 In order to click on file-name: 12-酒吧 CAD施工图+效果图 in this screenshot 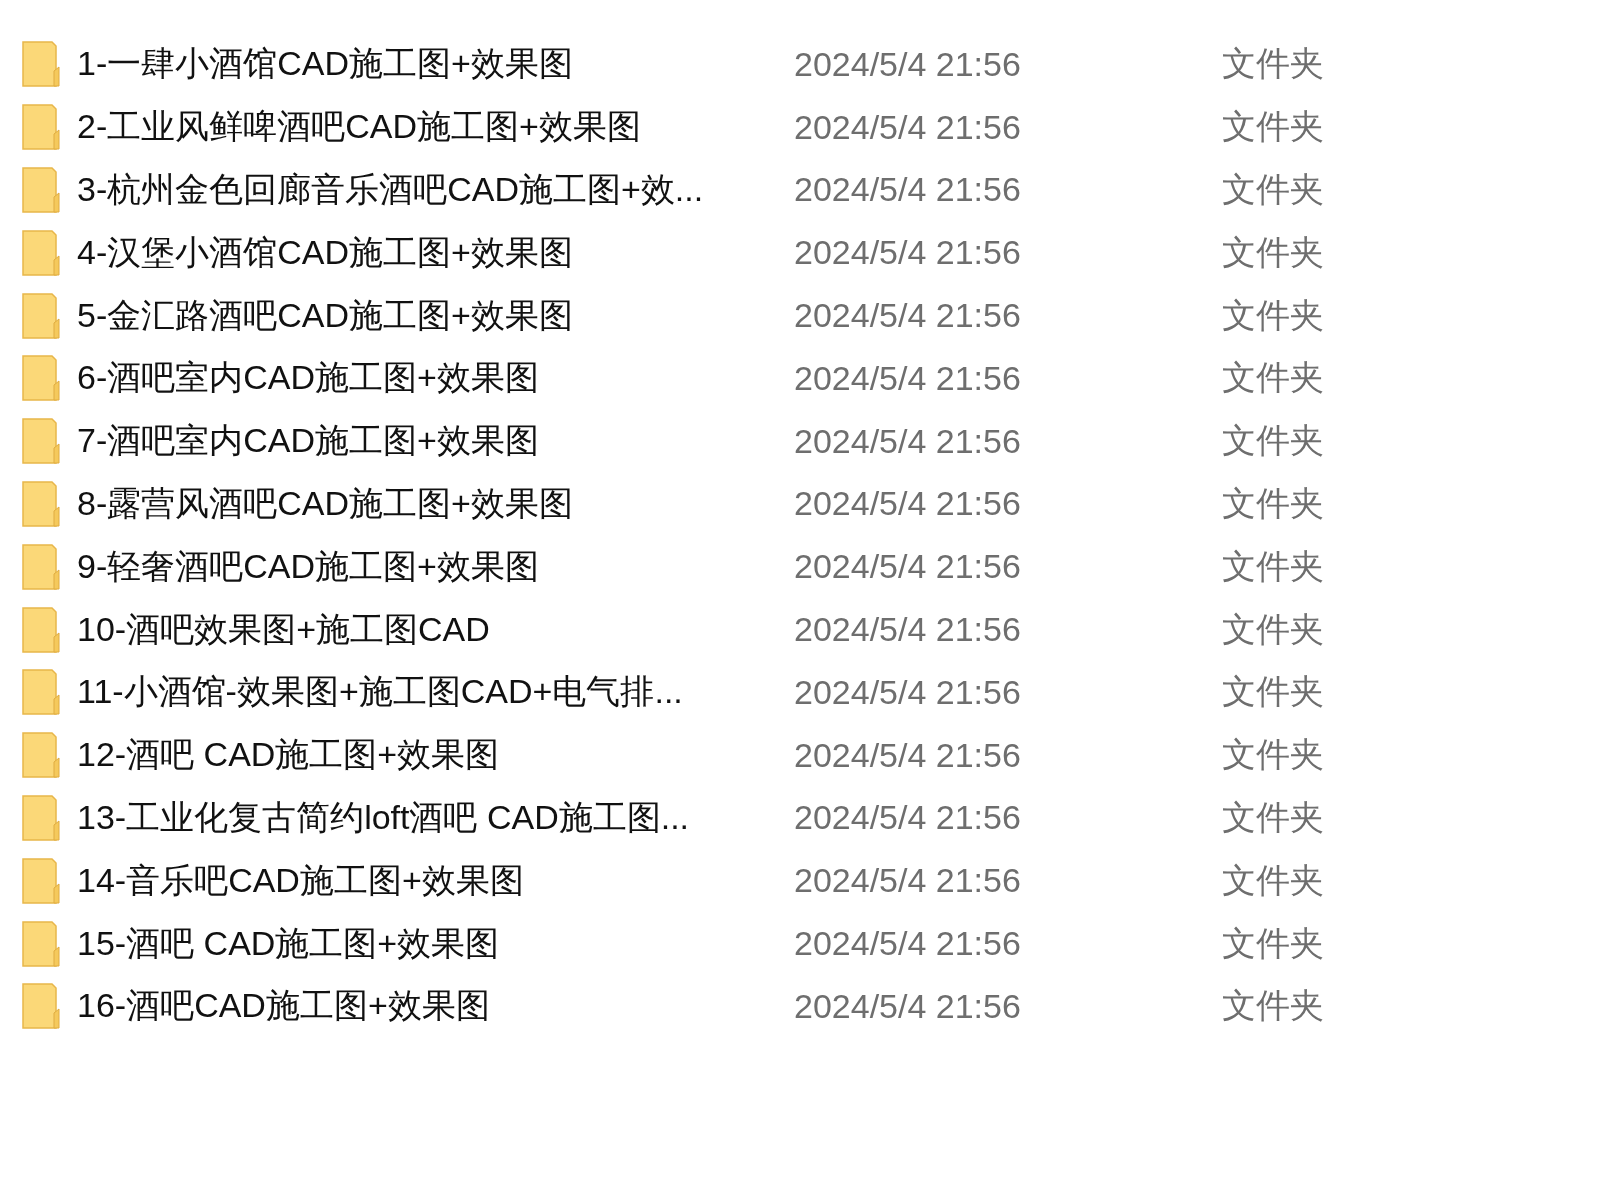, I will do `click(435, 755)`.